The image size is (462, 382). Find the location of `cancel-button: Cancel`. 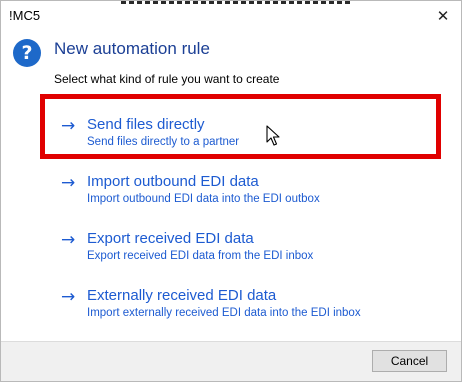

cancel-button: Cancel is located at coordinates (409, 361).